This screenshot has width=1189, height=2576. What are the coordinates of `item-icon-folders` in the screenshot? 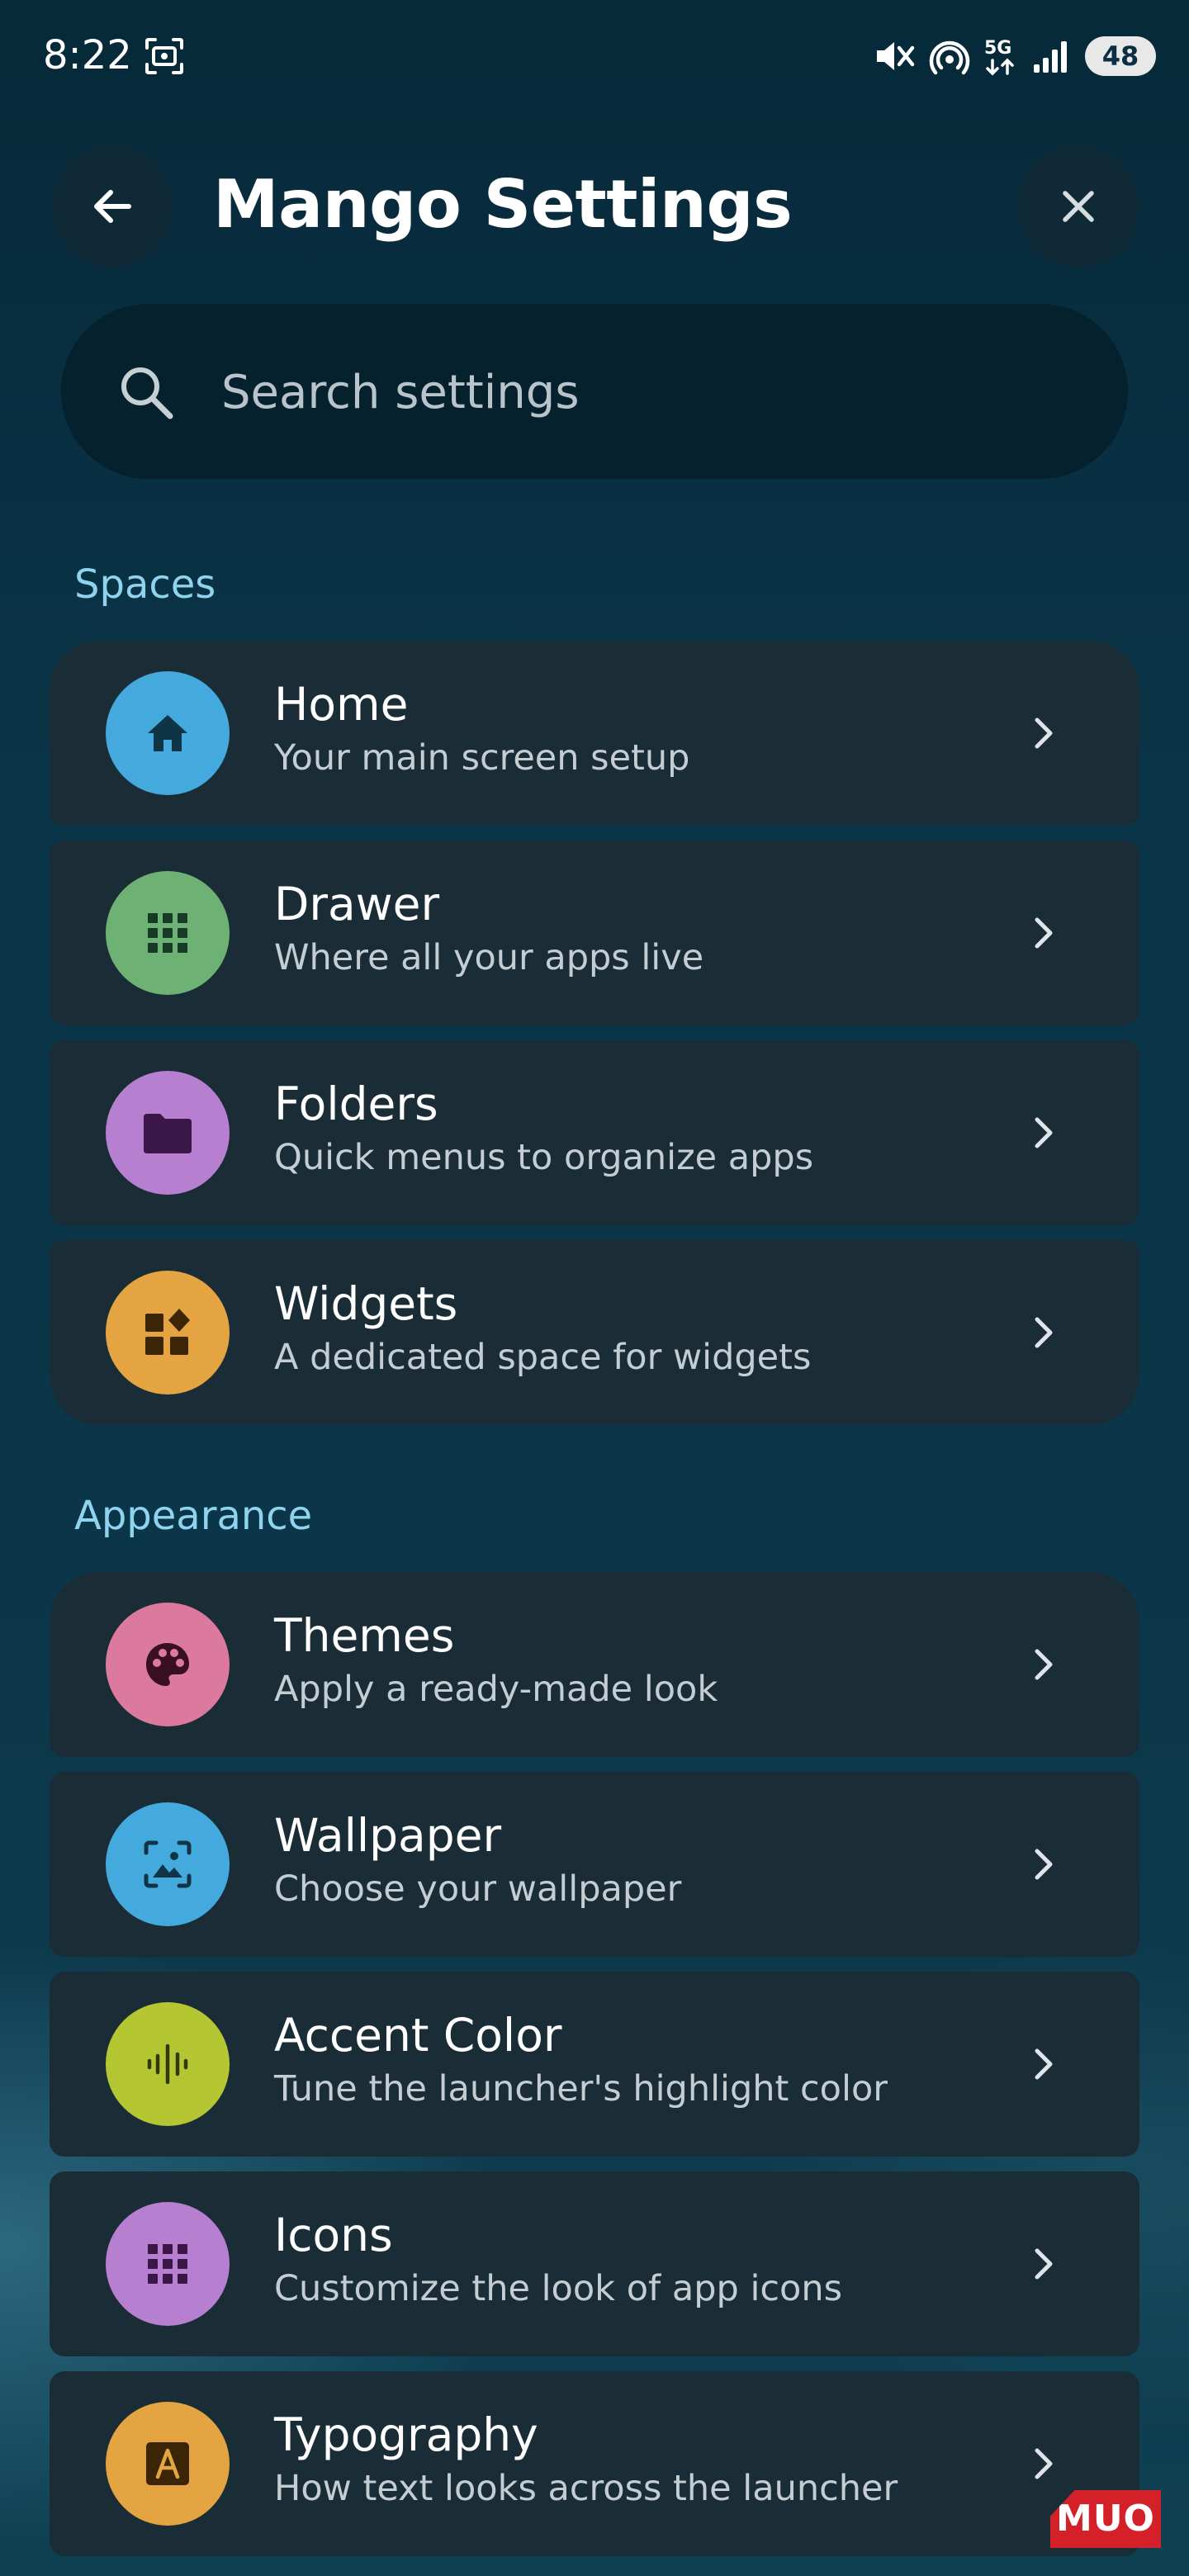 It's located at (168, 1133).